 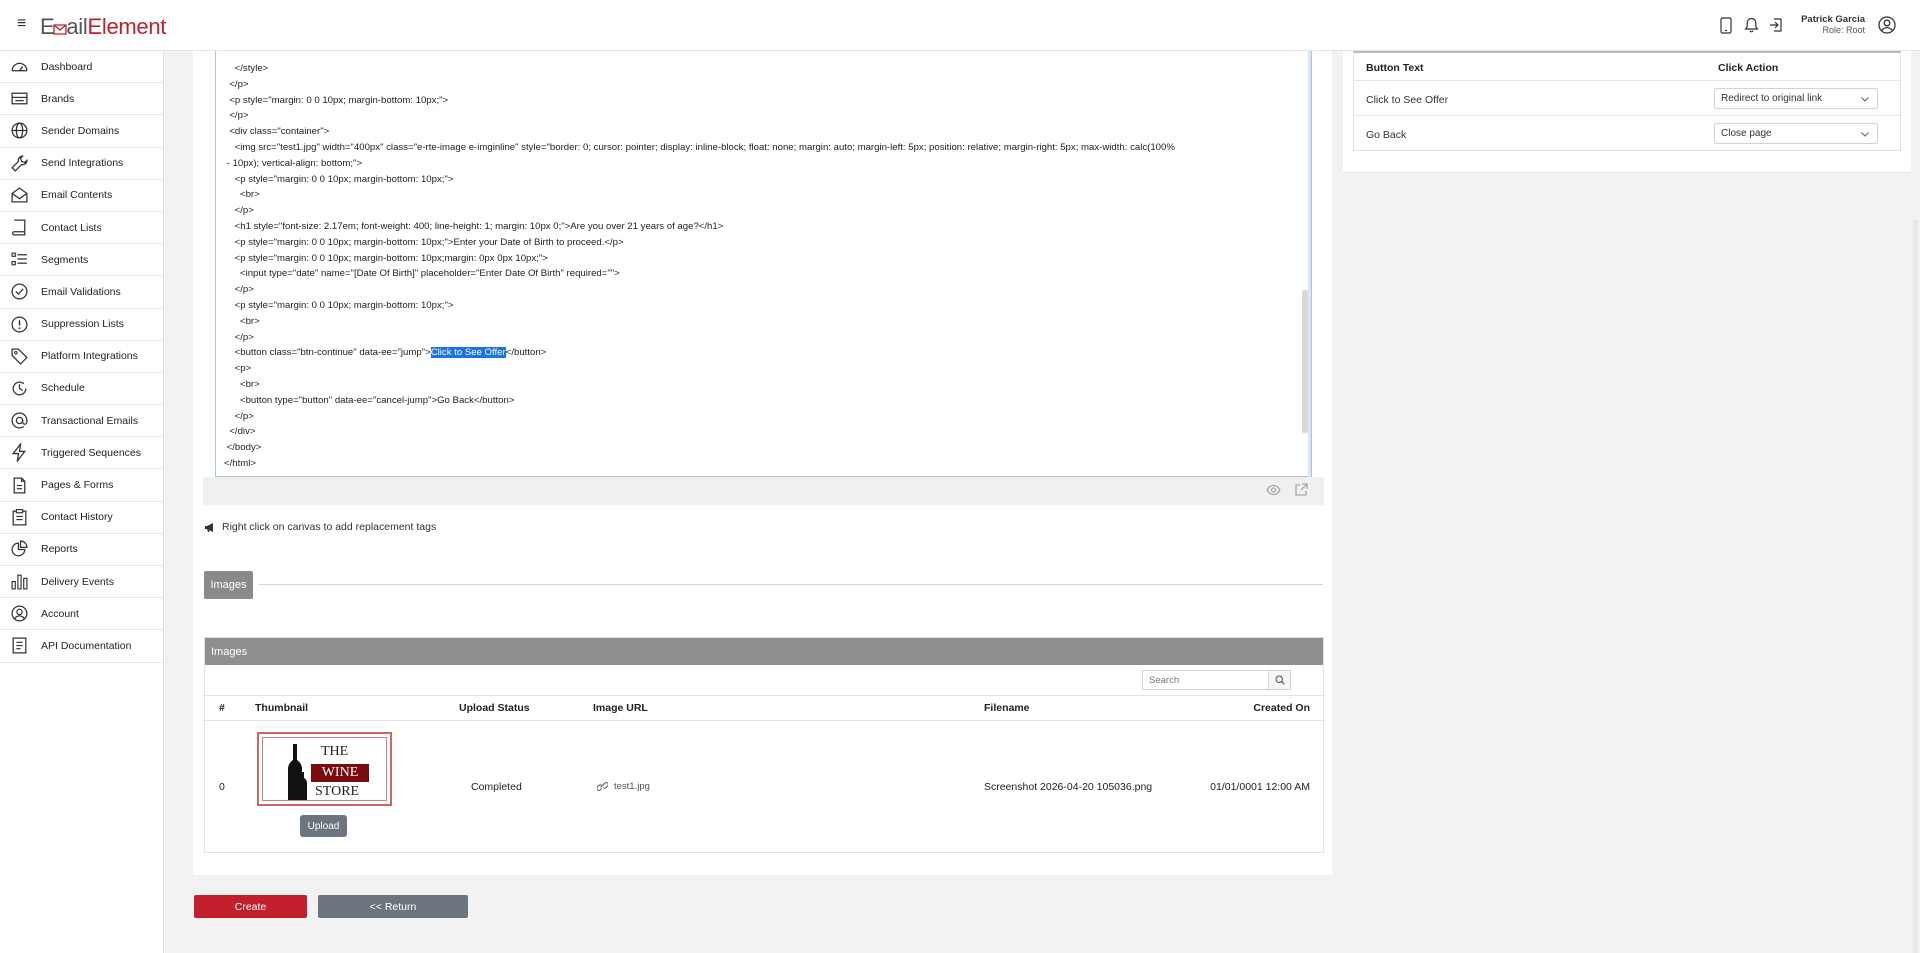 What do you see at coordinates (1915, 586) in the screenshot?
I see `page-scrollbar` at bounding box center [1915, 586].